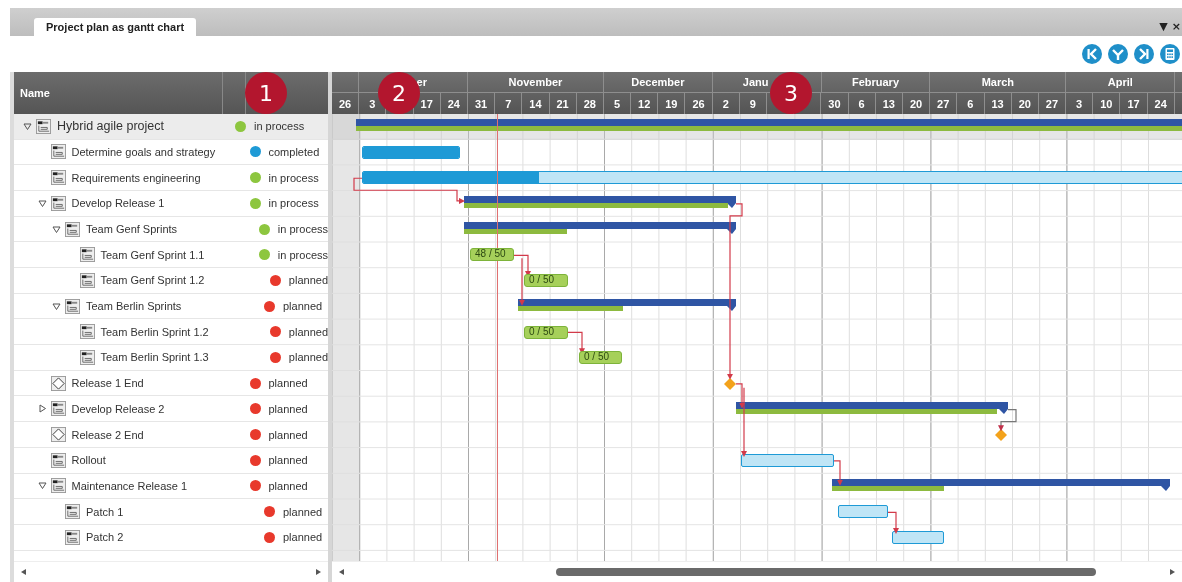 Image resolution: width=1182 pixels, height=582 pixels. I want to click on task-name: Hybrid agile project, so click(110, 126).